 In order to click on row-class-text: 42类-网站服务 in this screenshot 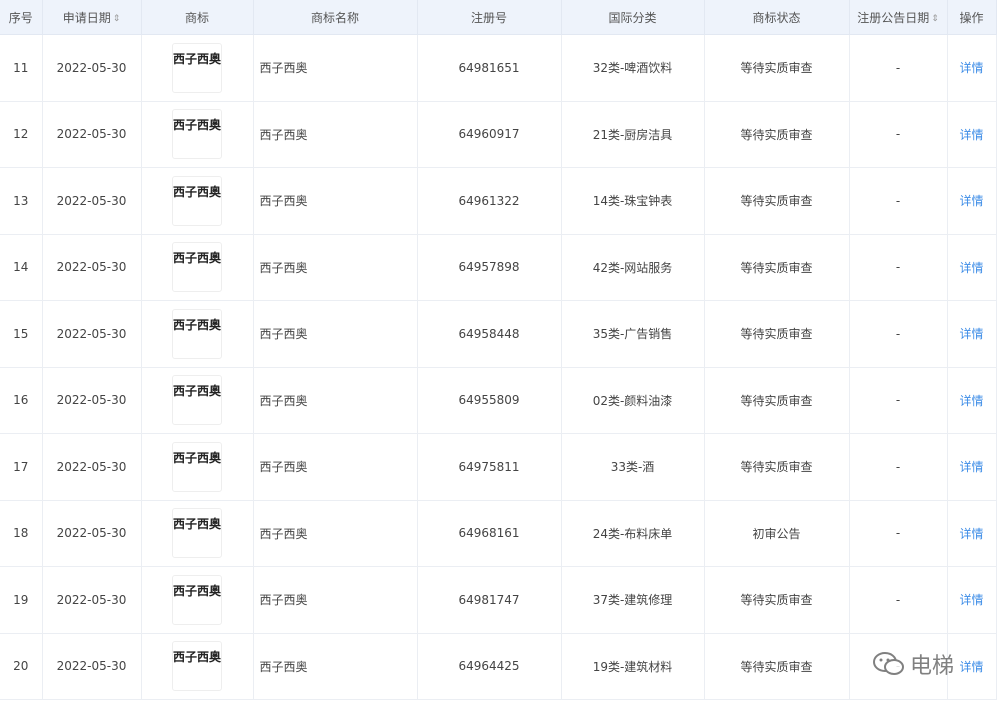, I will do `click(632, 267)`.